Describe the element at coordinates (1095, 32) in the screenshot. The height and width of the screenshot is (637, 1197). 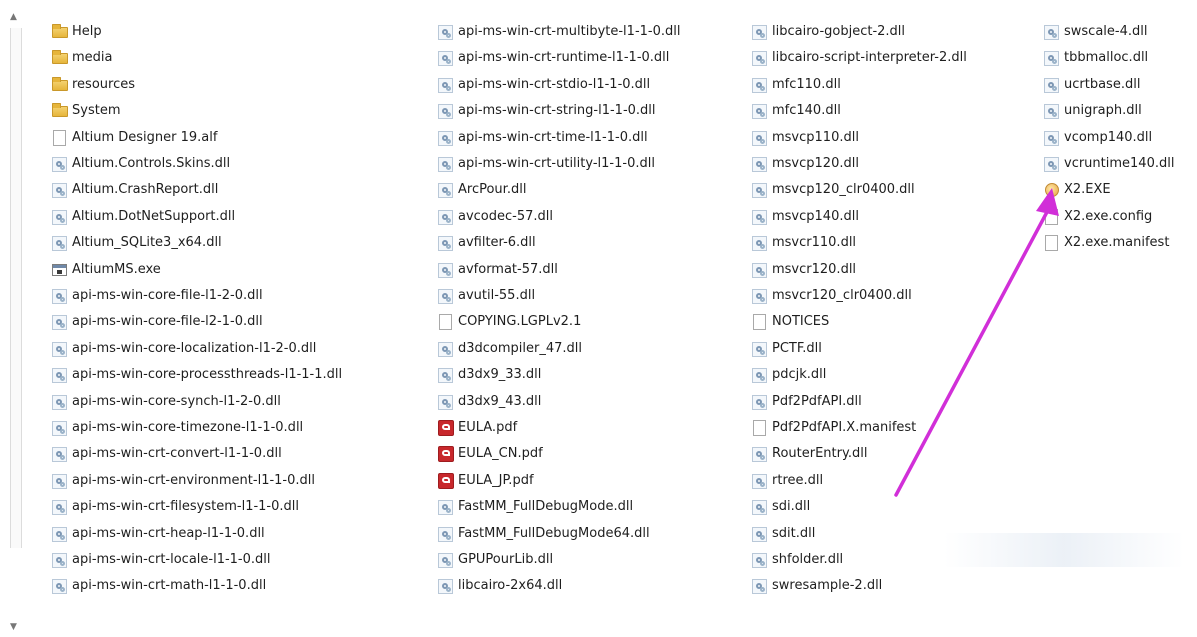
I see `file-item: swscale-4.dll` at that location.